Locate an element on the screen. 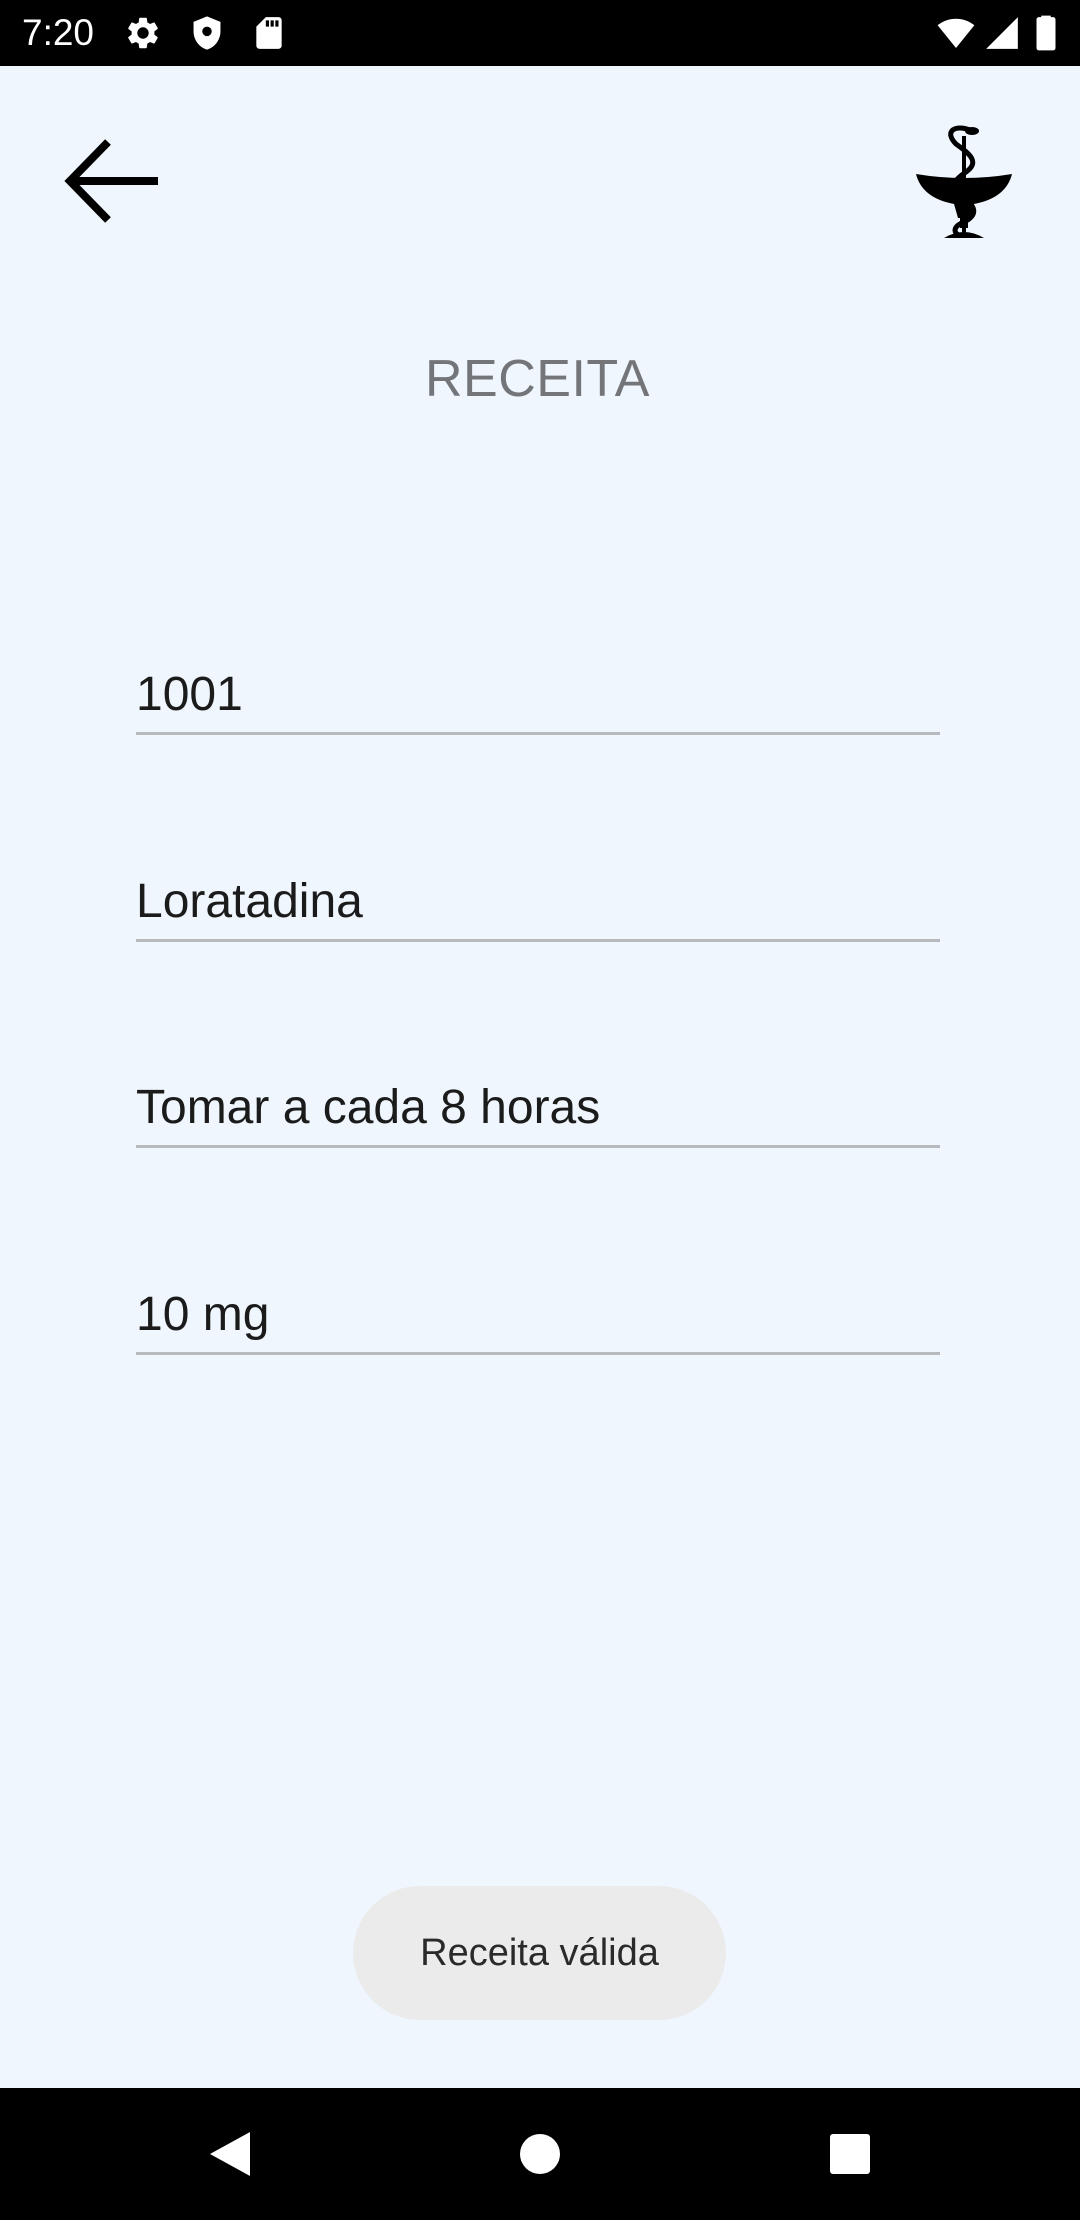  page-title: RECEITA is located at coordinates (537, 379).